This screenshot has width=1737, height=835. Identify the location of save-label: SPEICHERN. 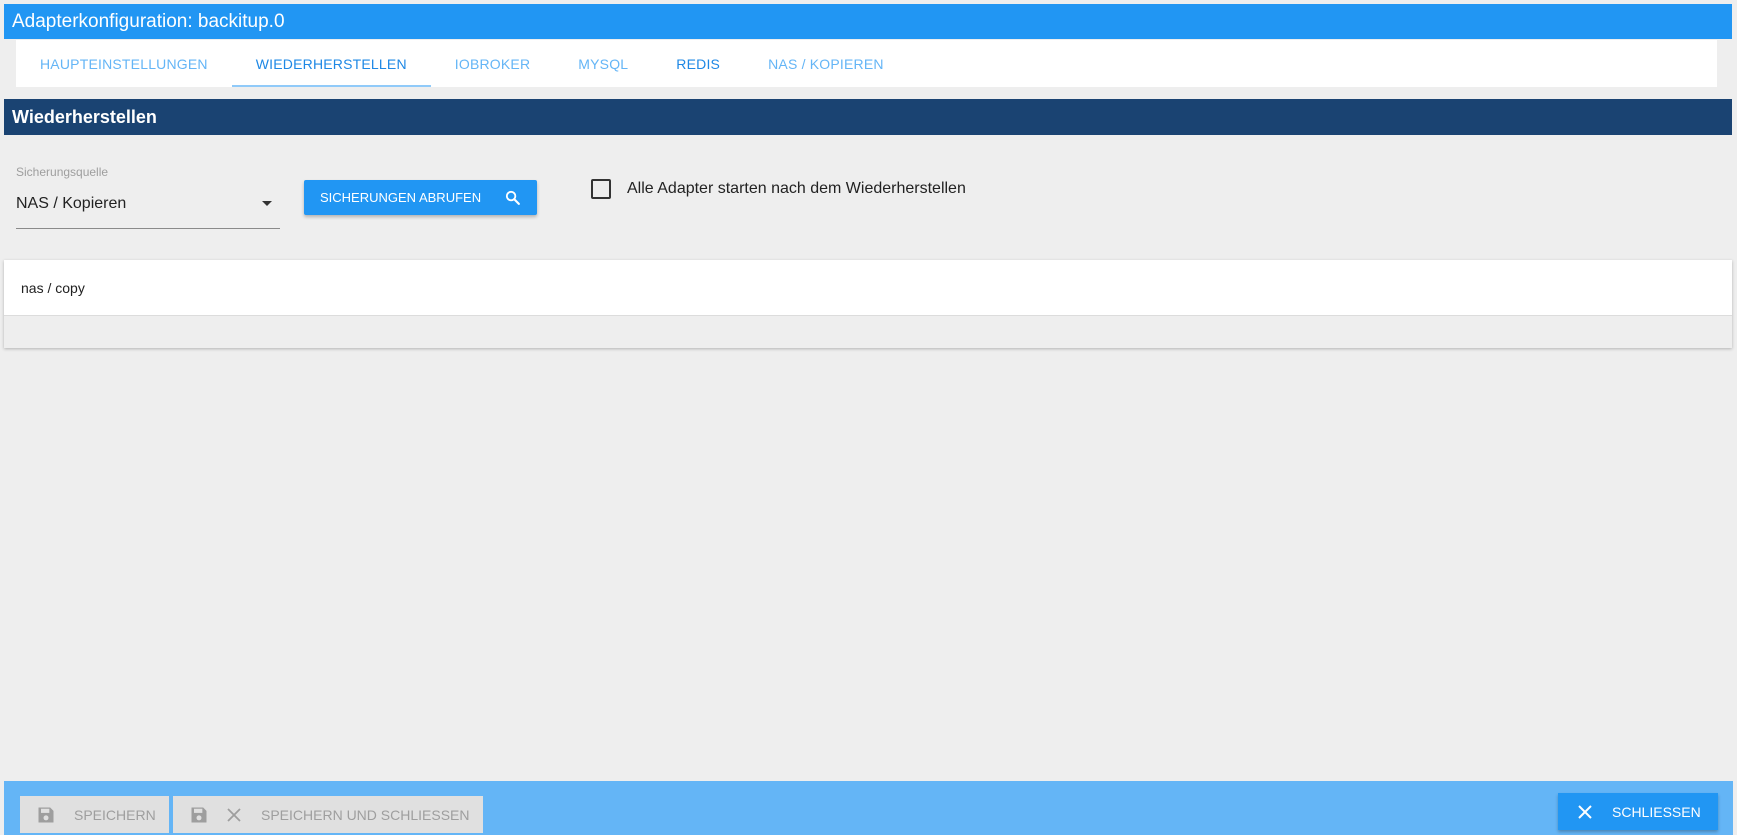
(115, 814).